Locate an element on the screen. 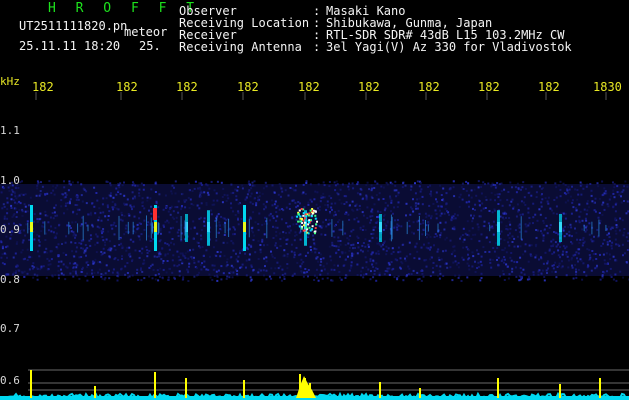 The width and height of the screenshot is (629, 400). meteor-burst-pixel is located at coordinates (298, 214).